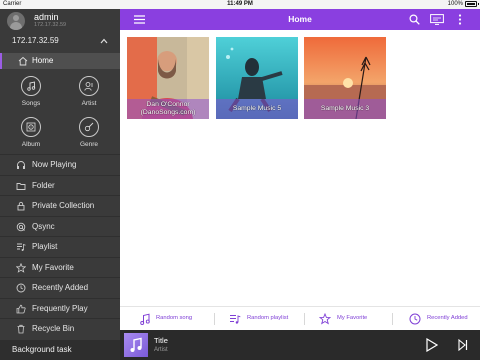 The width and height of the screenshot is (480, 360). What do you see at coordinates (168, 104) in the screenshot?
I see `album-title: Dan O'Connor` at bounding box center [168, 104].